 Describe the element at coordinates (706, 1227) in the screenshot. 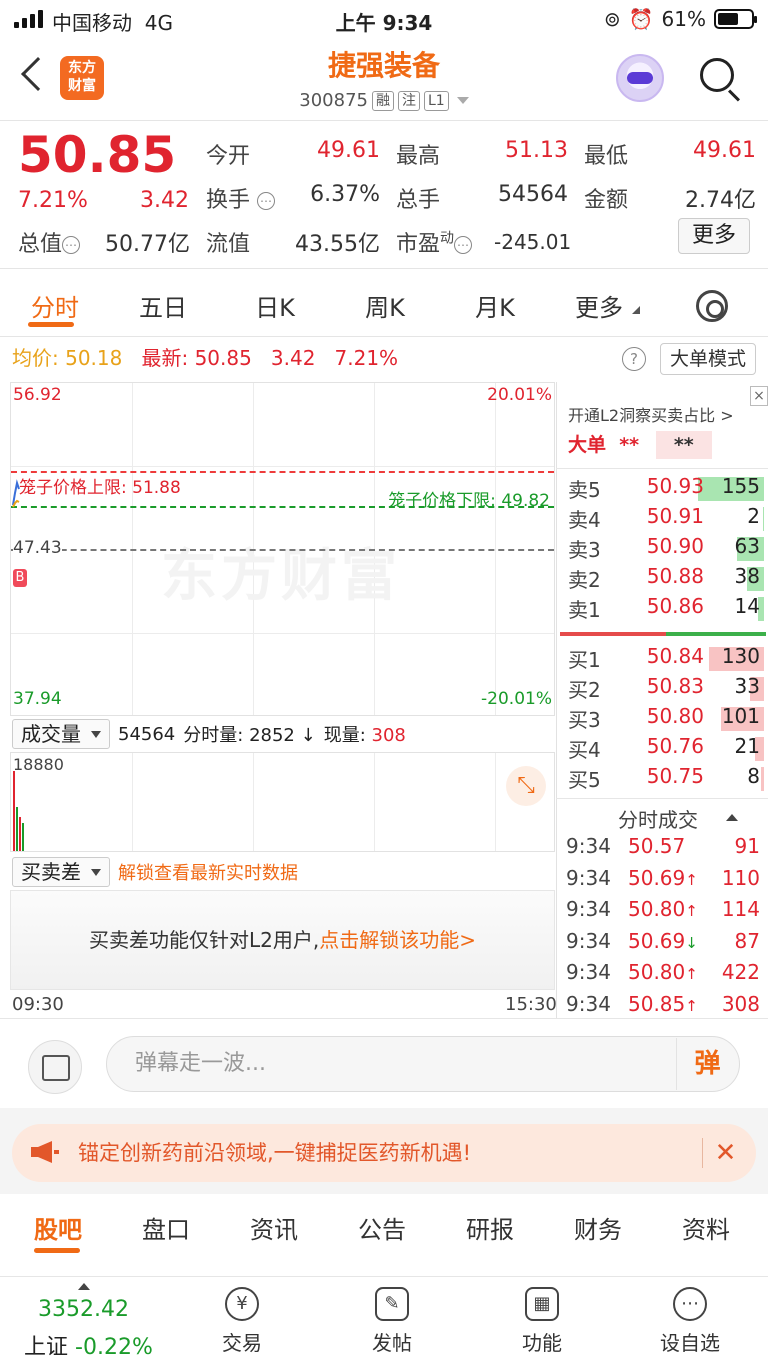

I see `tab-profile: 资料` at that location.